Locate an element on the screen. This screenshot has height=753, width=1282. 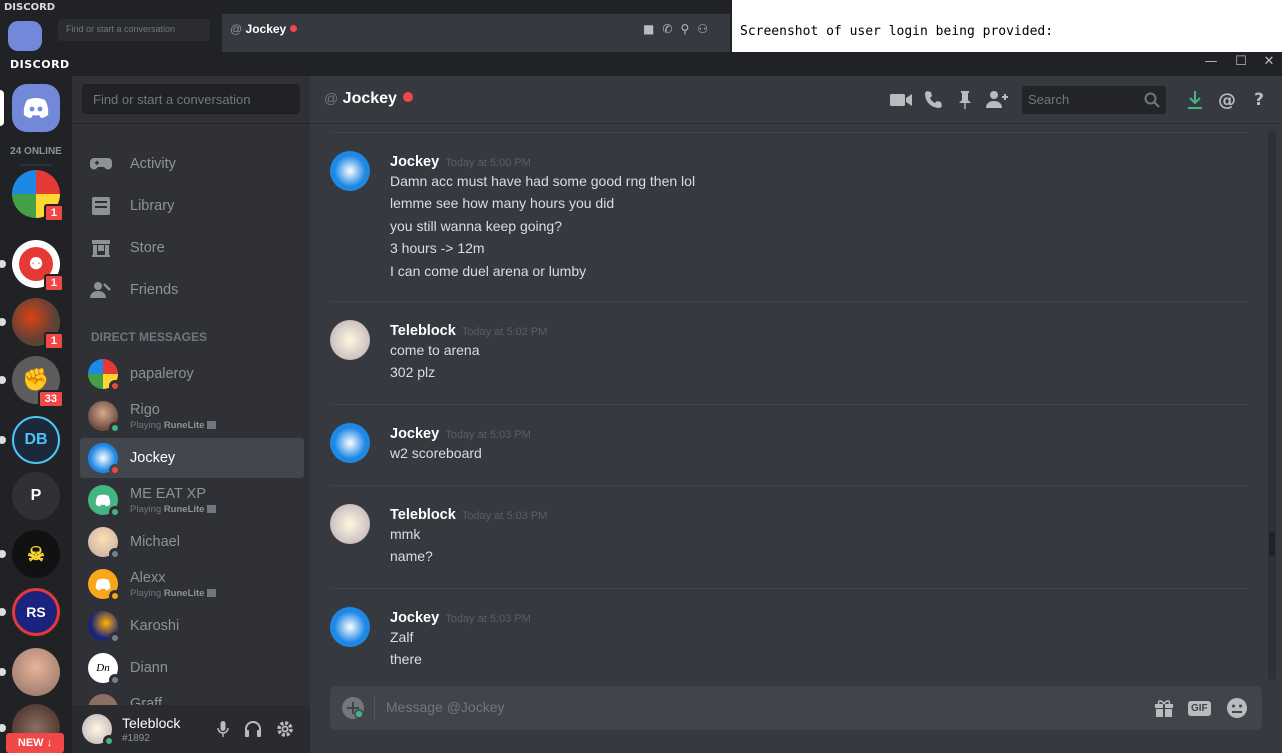
dm-item-alexx: Alexx Playing RuneLite is located at coordinates (192, 584).